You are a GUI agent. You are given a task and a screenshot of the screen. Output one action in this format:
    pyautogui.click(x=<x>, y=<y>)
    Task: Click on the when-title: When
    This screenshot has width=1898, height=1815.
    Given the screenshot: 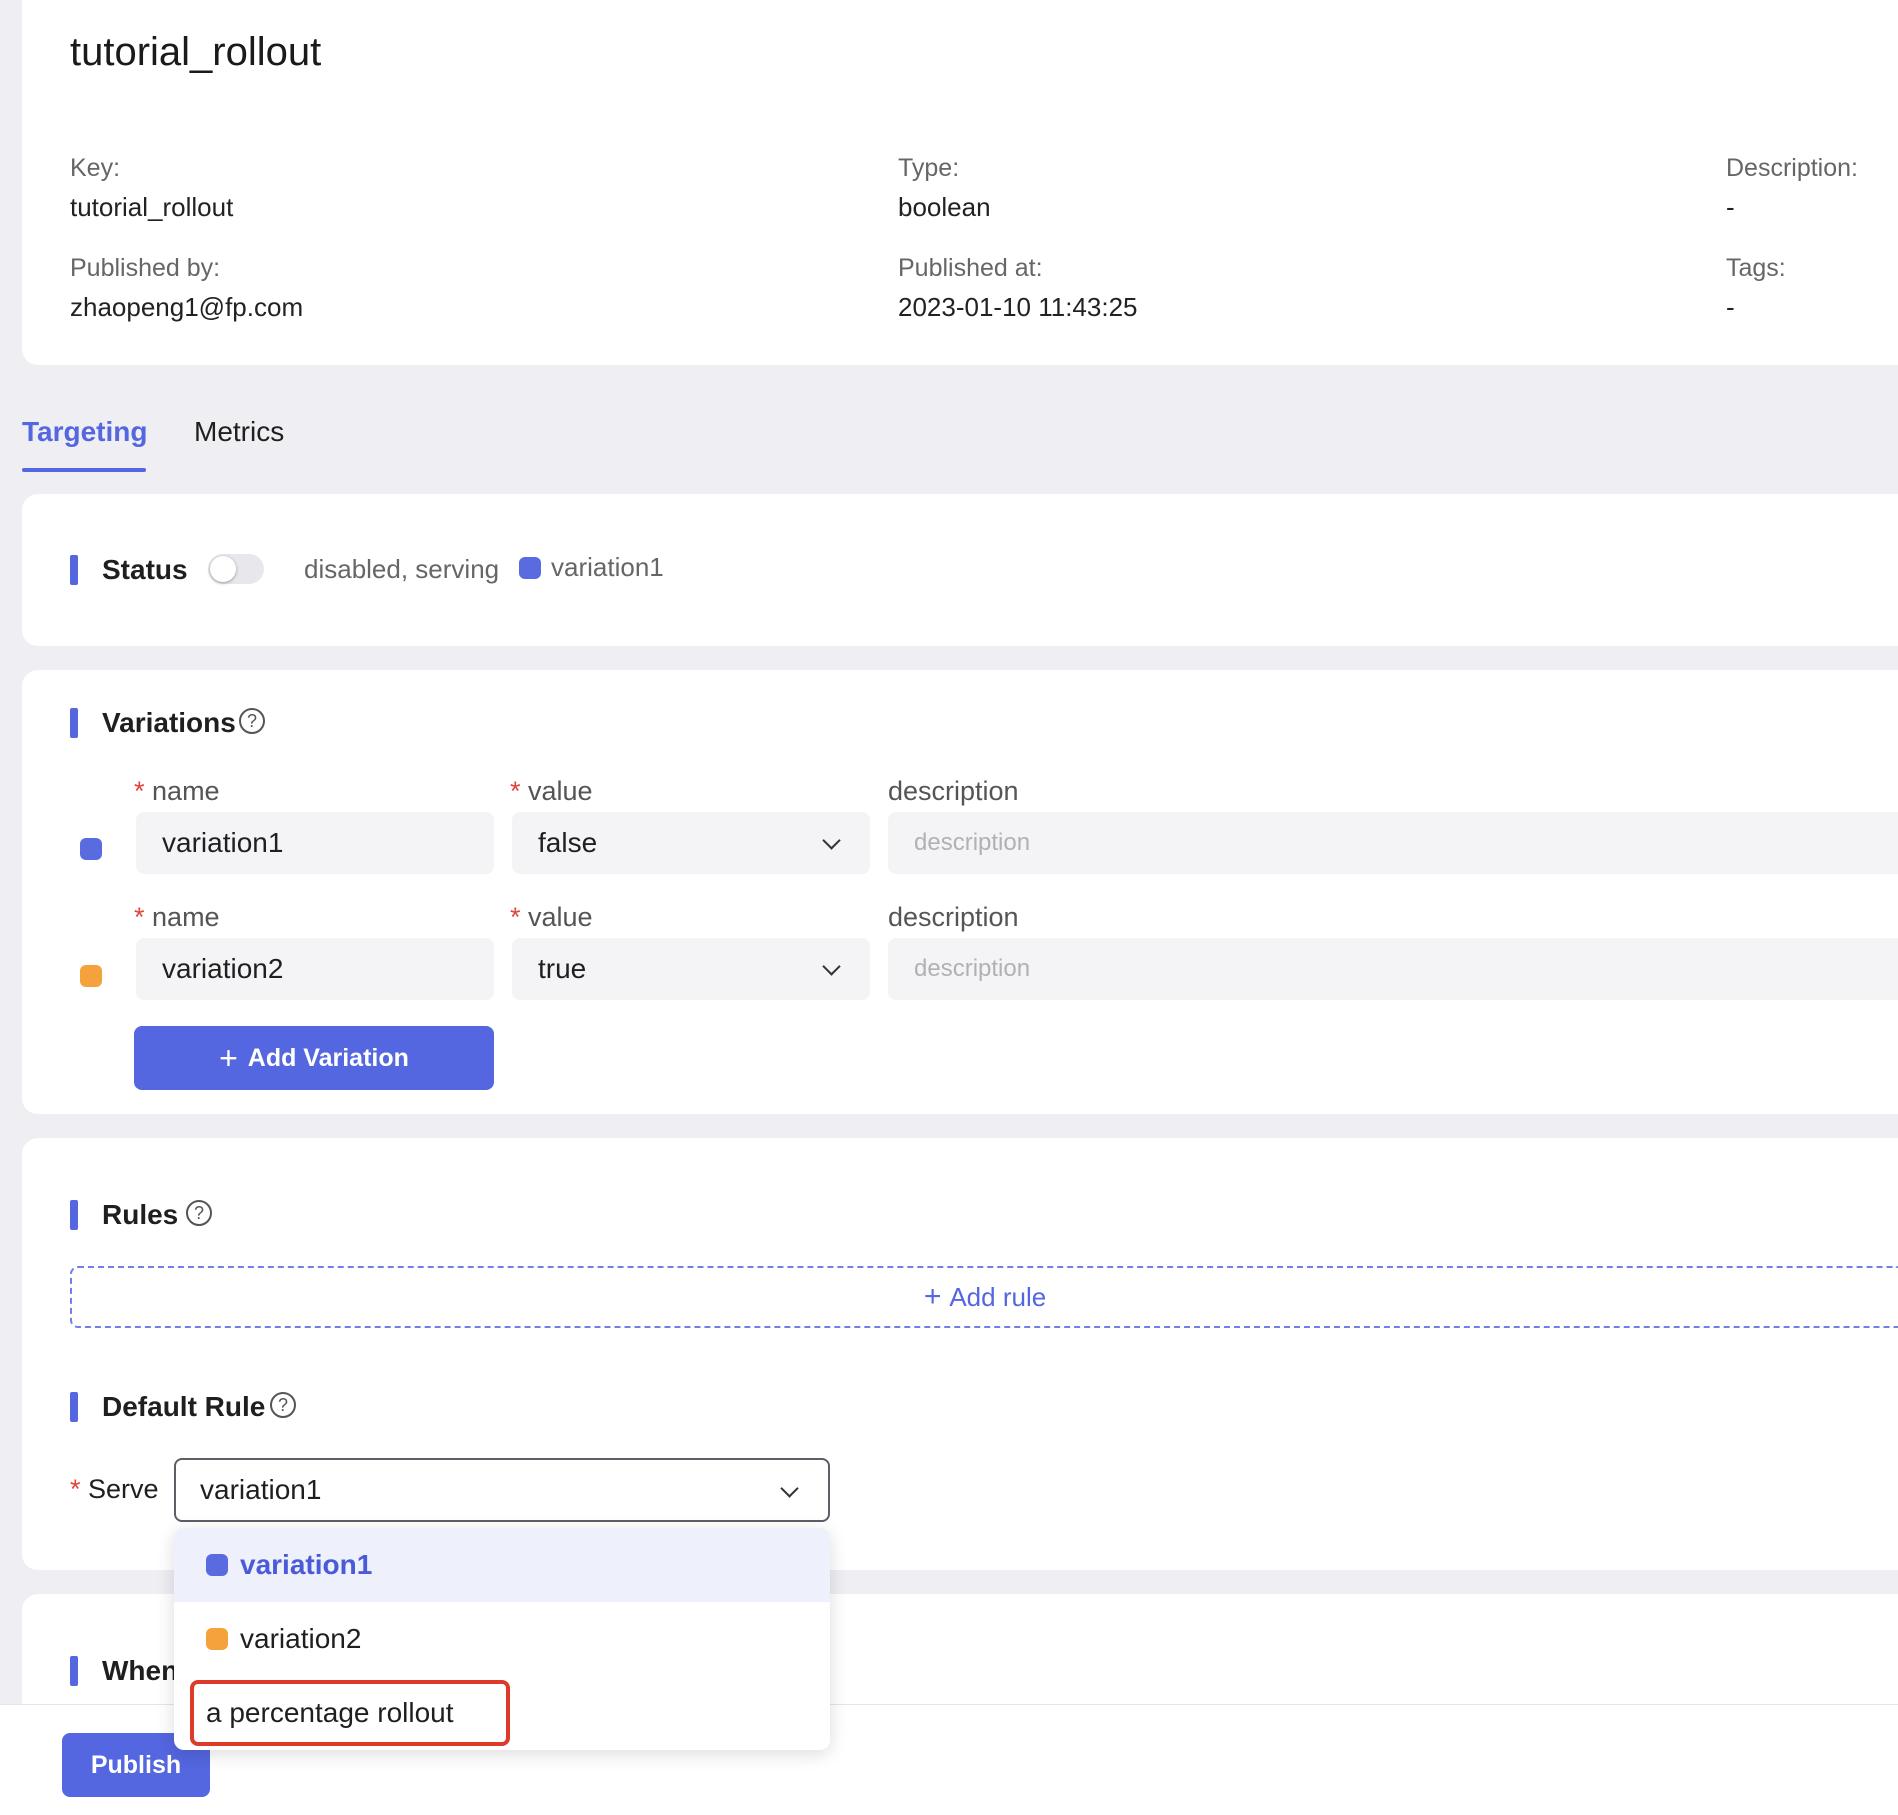 What is the action you would take?
    pyautogui.click(x=140, y=1670)
    